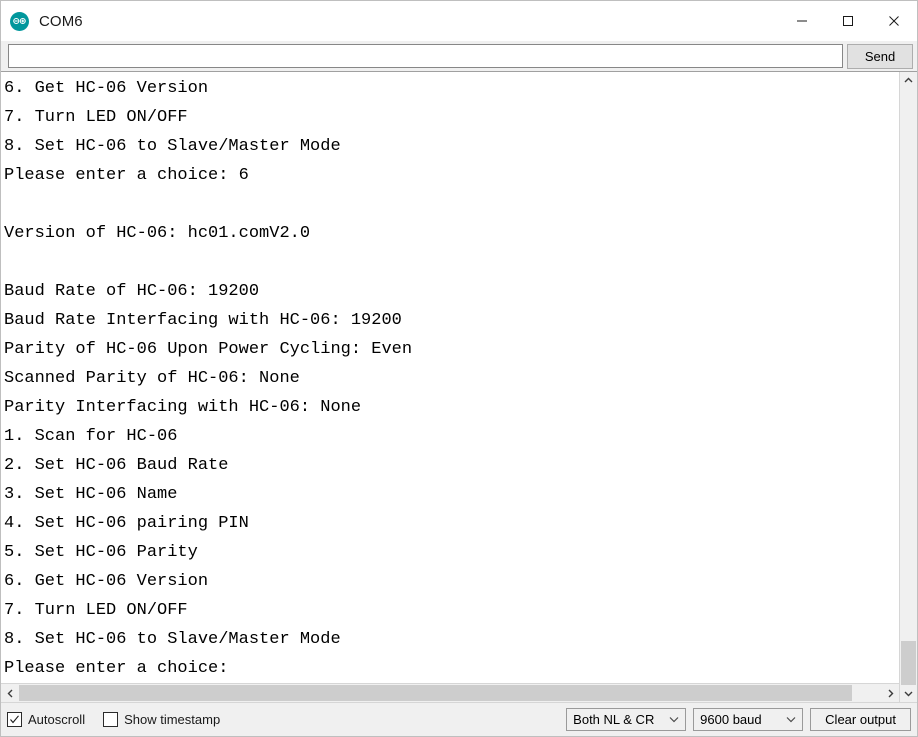 The image size is (918, 737). I want to click on chevron-right-icon, so click(890, 693).